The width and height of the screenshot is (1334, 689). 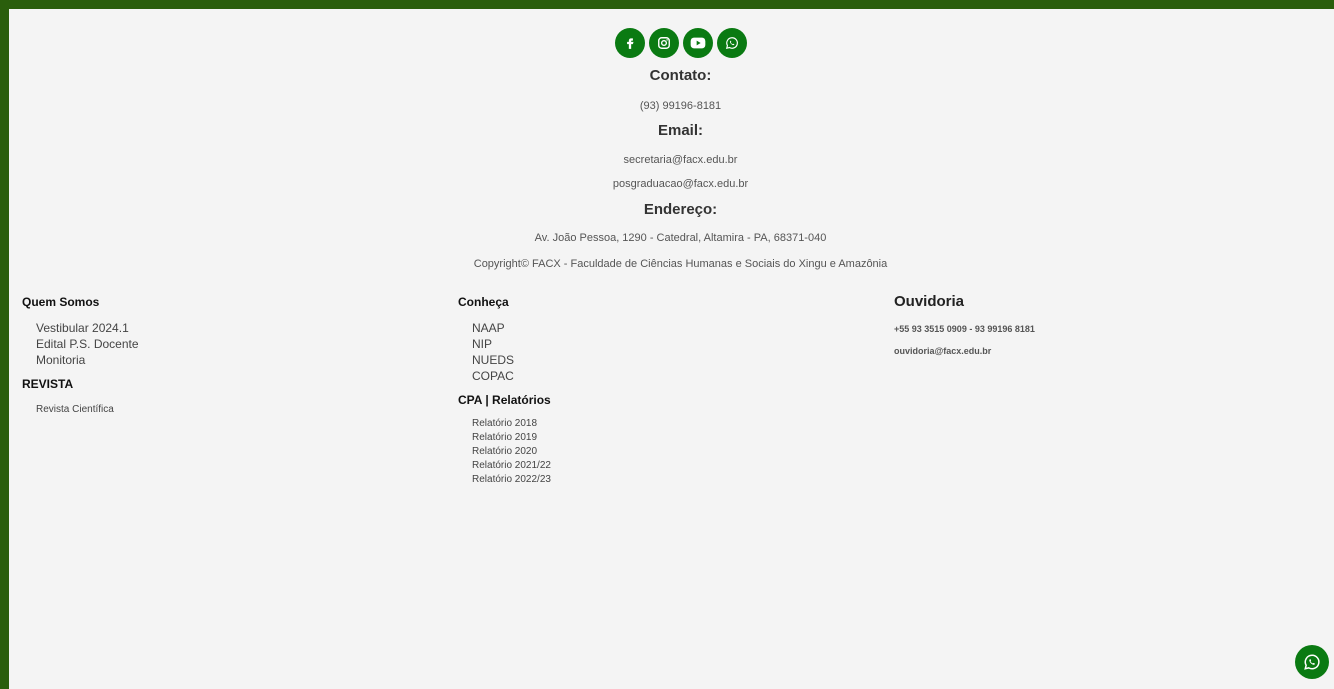 What do you see at coordinates (681, 160) in the screenshot?
I see `email-secretaria-link: secretaria@facx.edu.br` at bounding box center [681, 160].